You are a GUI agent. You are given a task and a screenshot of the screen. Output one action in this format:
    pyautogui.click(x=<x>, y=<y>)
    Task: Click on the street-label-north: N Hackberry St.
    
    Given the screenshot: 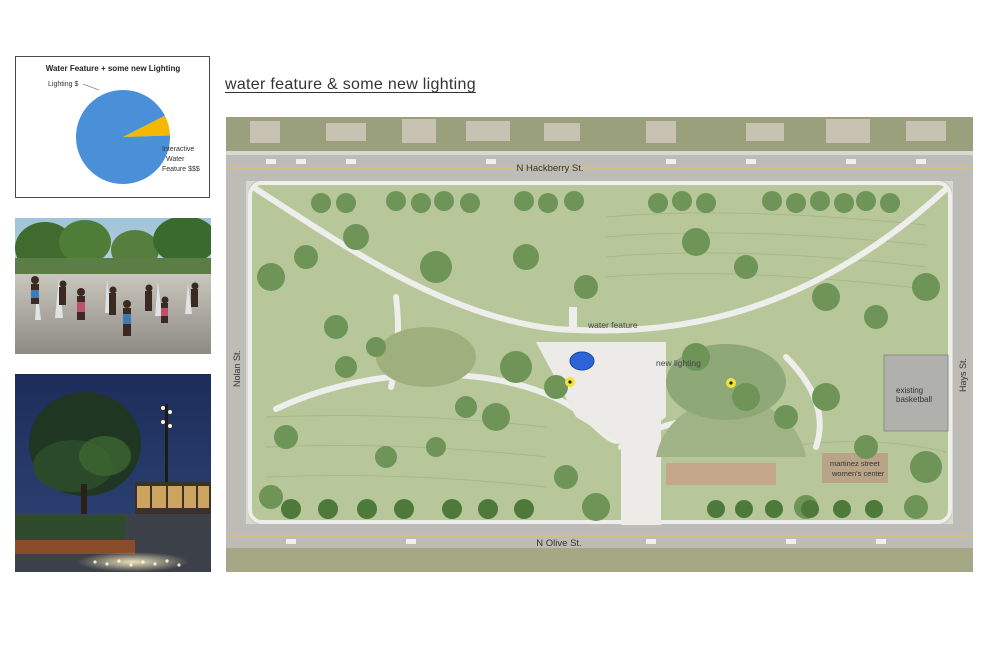 What is the action you would take?
    pyautogui.click(x=549, y=168)
    